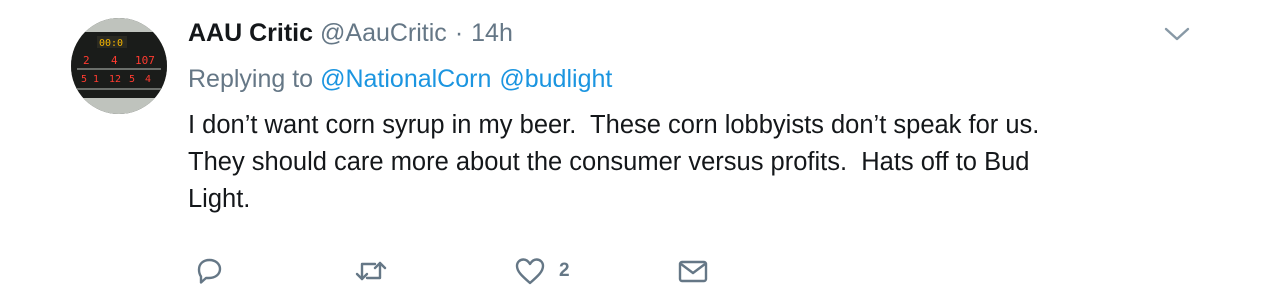  What do you see at coordinates (86, 60) in the screenshot?
I see `svg-text: 2` at bounding box center [86, 60].